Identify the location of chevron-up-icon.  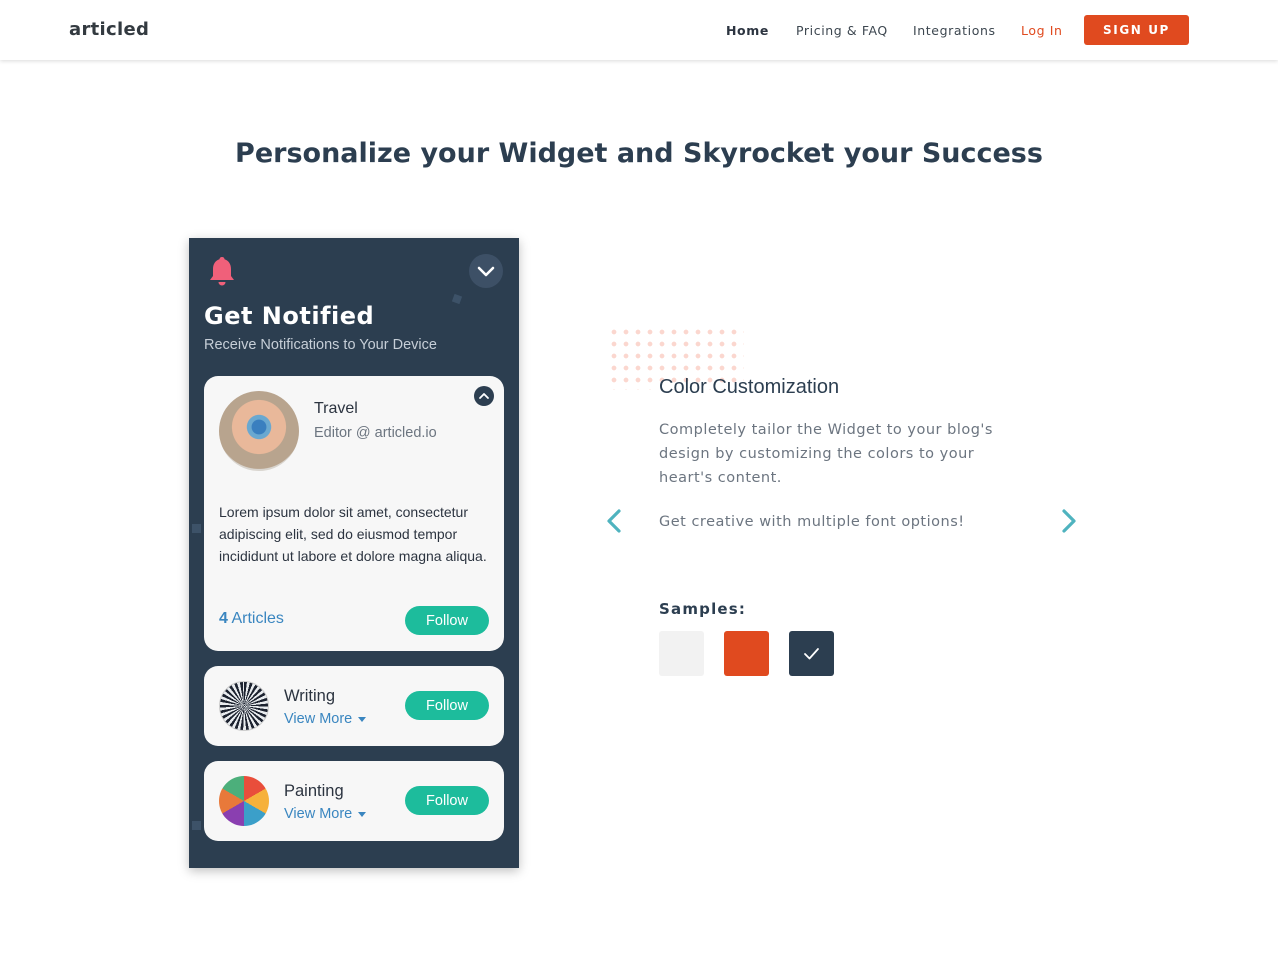
(484, 396).